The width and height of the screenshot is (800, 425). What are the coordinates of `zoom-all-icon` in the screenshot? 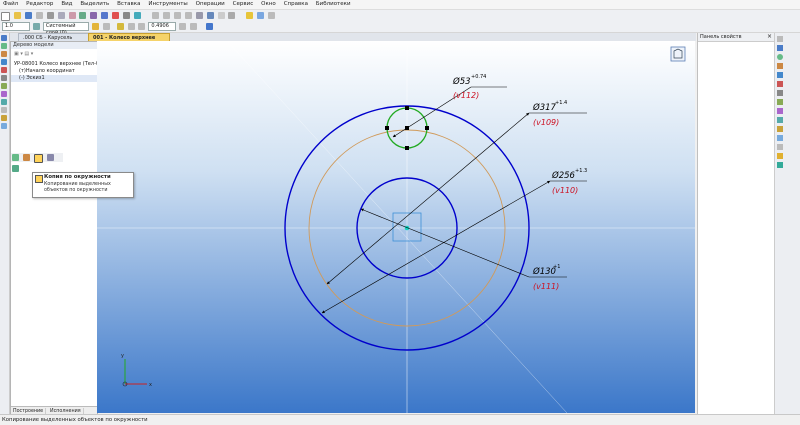 It's located at (142, 26).